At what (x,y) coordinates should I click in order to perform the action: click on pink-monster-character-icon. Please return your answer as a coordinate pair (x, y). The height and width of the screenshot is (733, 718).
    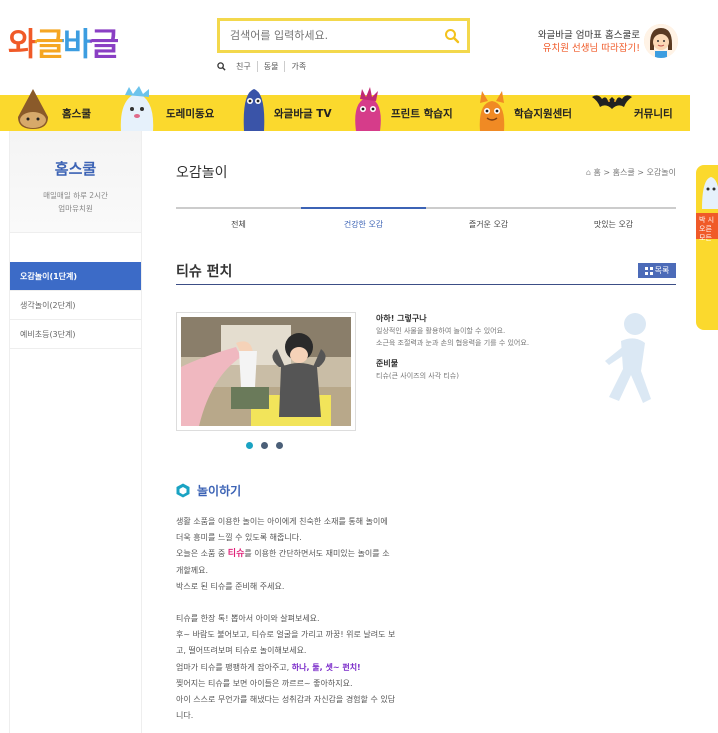
    Looking at the image, I should click on (368, 109).